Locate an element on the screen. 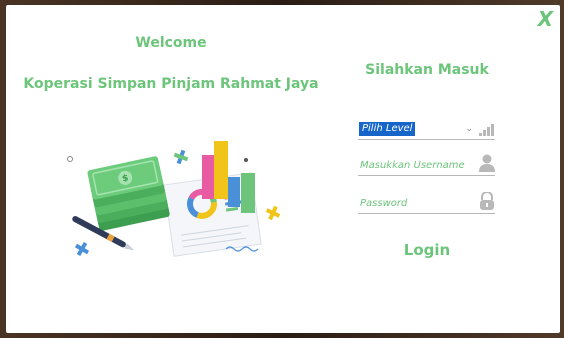  login-button: Login is located at coordinates (427, 250).